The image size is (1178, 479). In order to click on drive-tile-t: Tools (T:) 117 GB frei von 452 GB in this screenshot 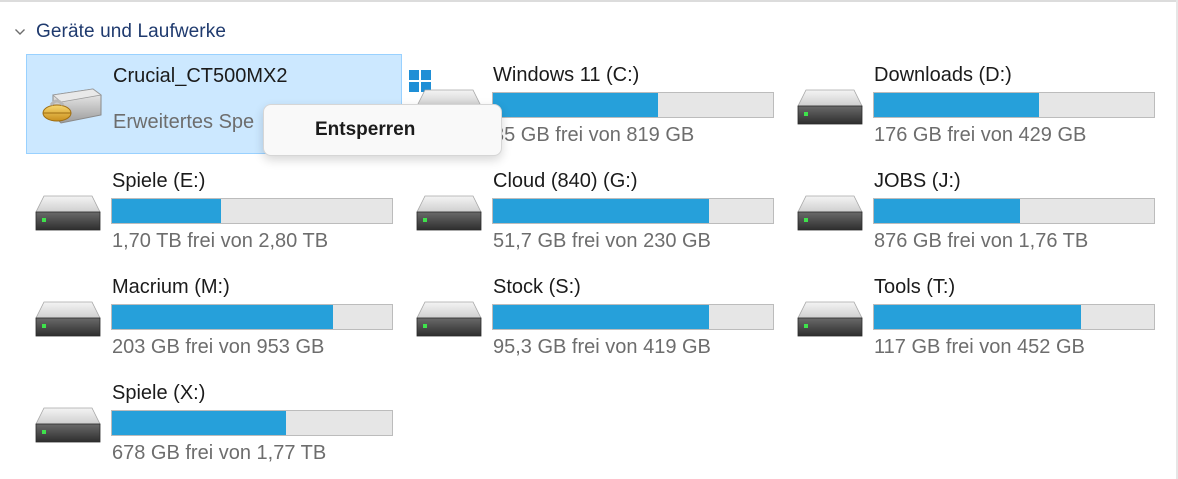, I will do `click(976, 316)`.